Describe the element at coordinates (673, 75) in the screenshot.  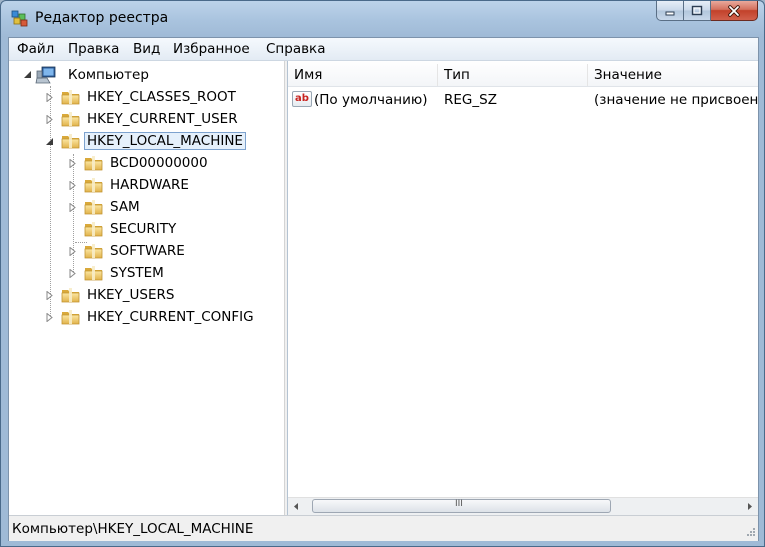
I see `column-header-value: Значение` at that location.